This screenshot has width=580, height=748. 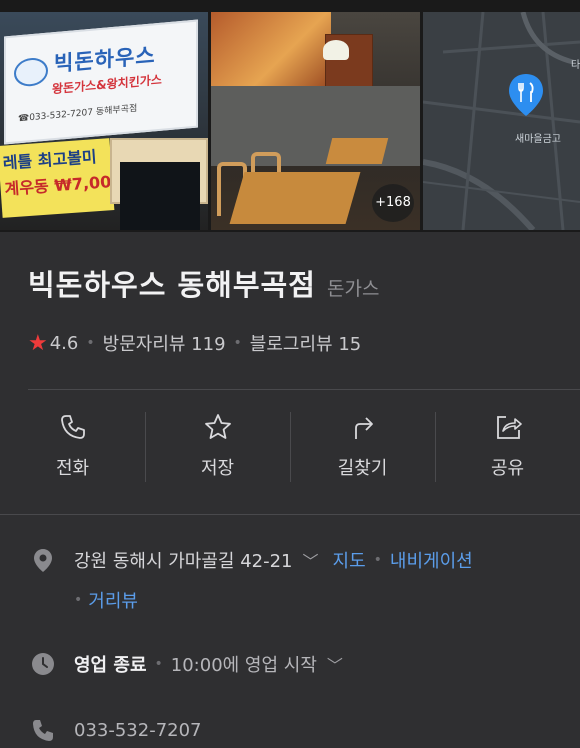 I want to click on call-label: 전화, so click(x=72, y=468).